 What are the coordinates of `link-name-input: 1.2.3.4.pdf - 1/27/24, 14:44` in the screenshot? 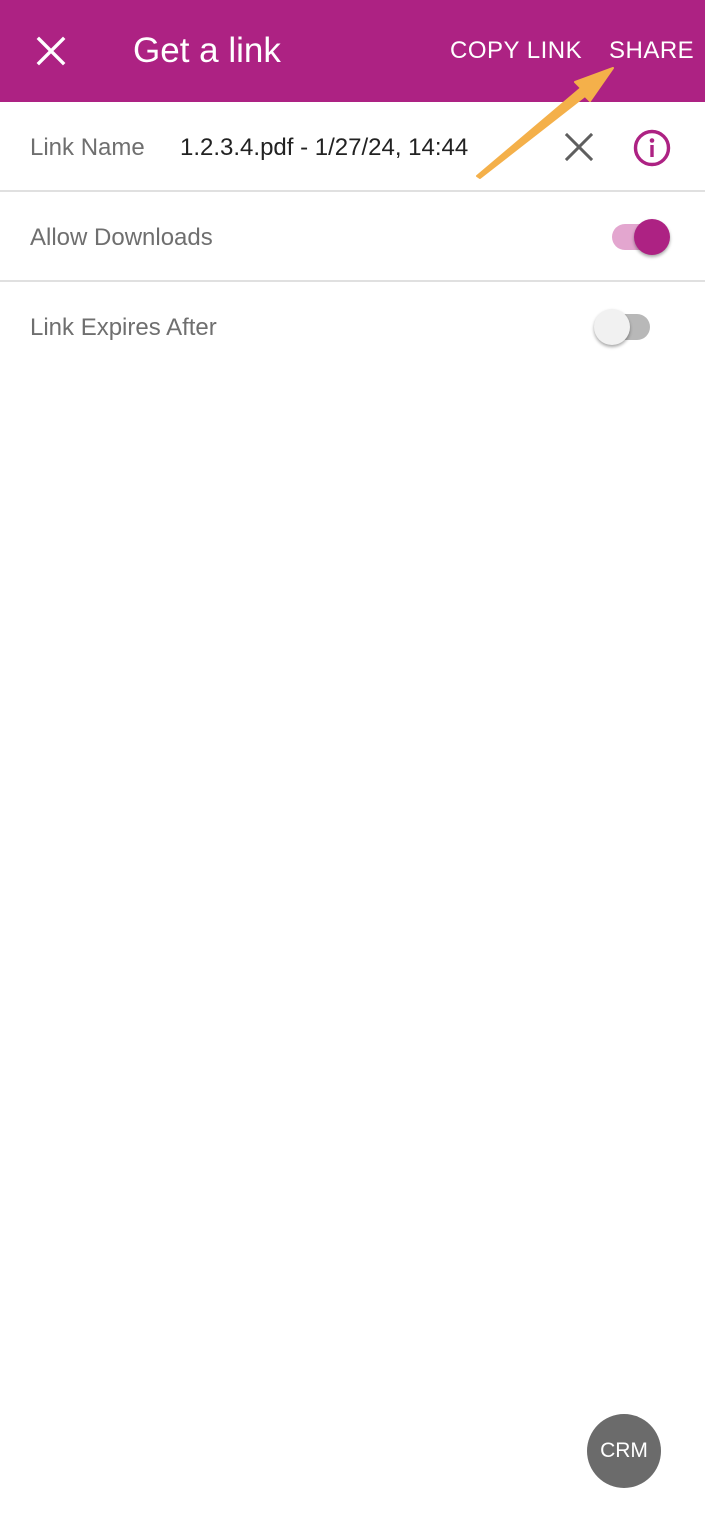 It's located at (324, 148).